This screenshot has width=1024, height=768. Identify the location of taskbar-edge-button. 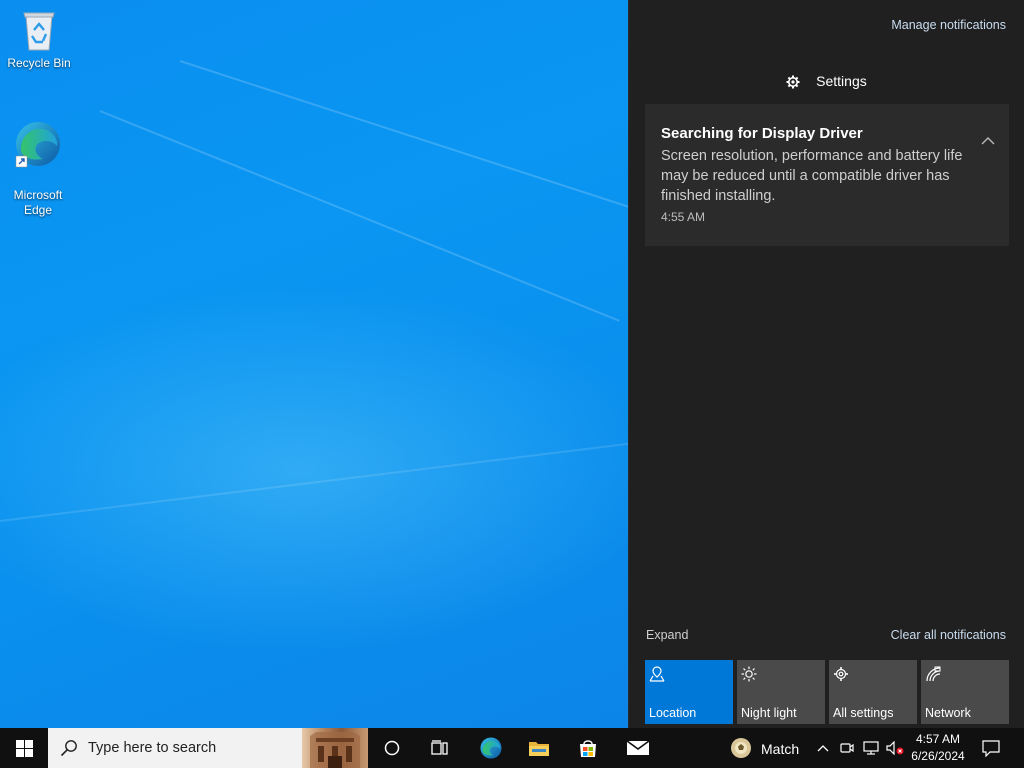
(491, 748).